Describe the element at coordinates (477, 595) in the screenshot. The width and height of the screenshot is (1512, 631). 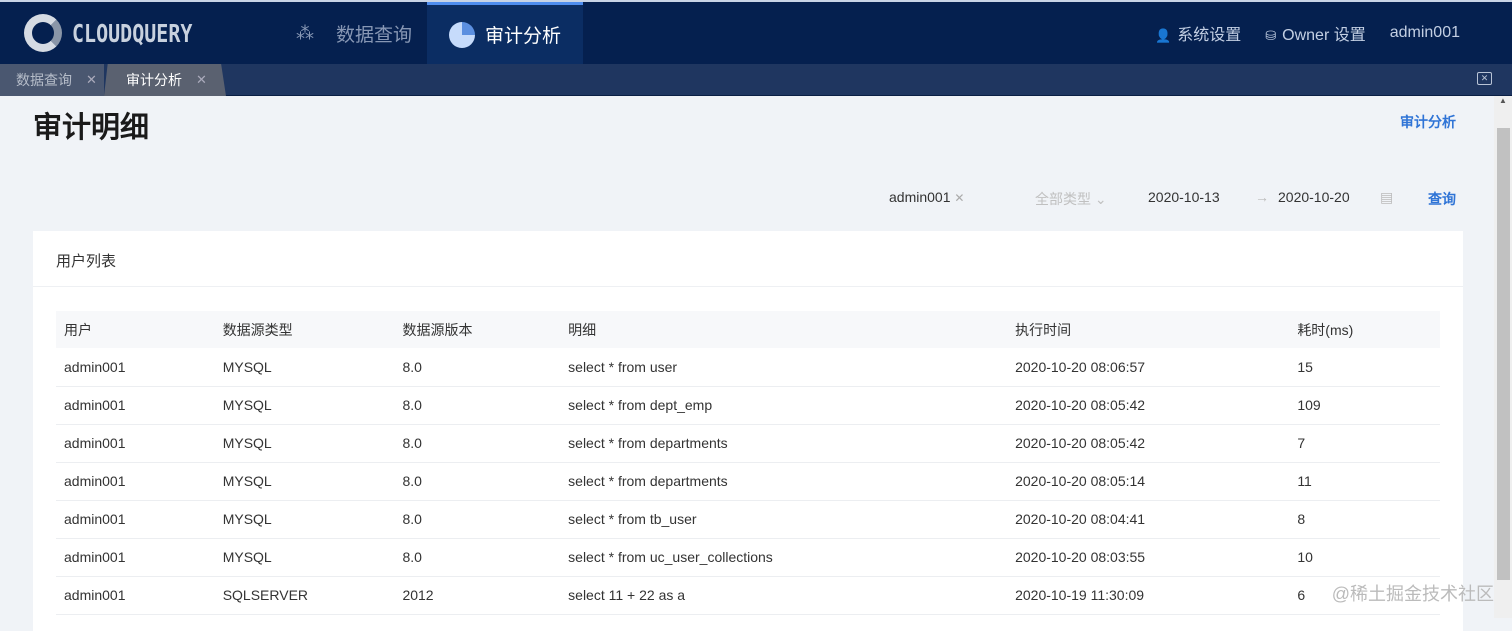
I see `table-cell: 2012` at that location.